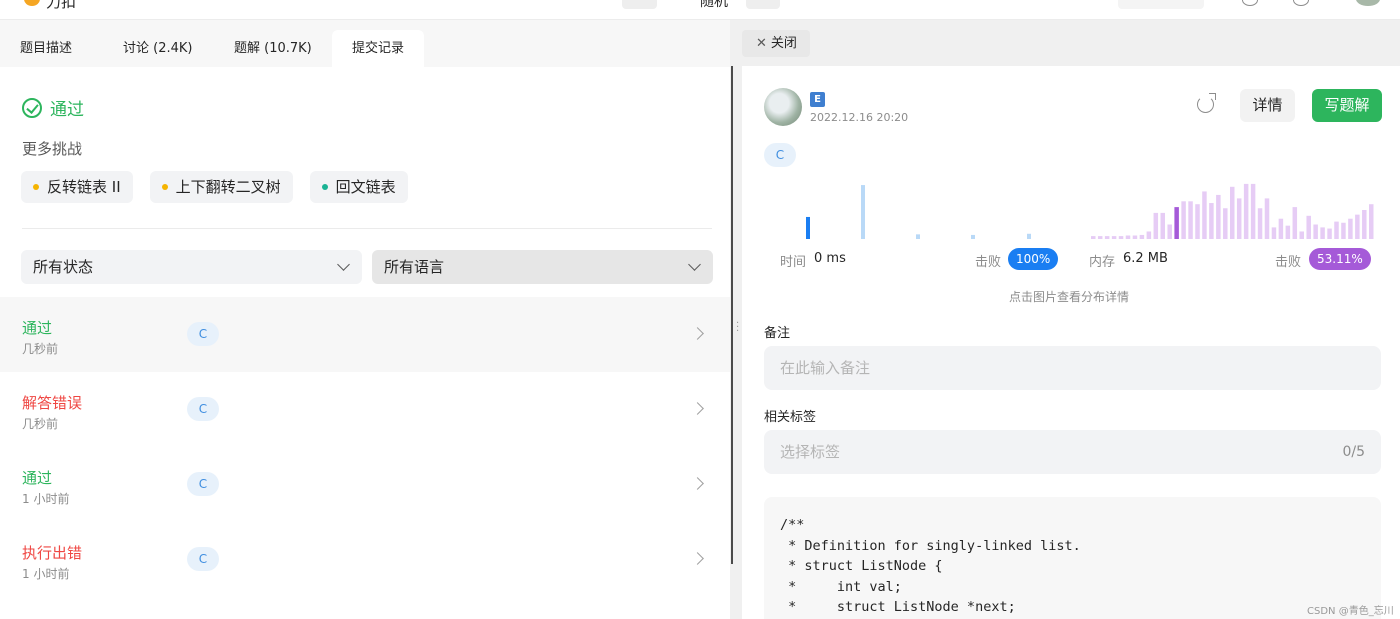 The height and width of the screenshot is (619, 1400). What do you see at coordinates (52, 553) in the screenshot?
I see `submission-status: 执行出错` at bounding box center [52, 553].